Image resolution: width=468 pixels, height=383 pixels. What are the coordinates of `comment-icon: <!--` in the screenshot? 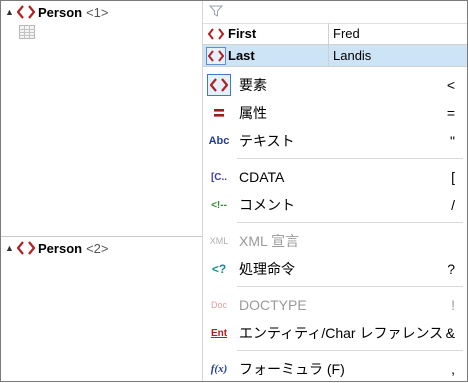 It's located at (219, 205).